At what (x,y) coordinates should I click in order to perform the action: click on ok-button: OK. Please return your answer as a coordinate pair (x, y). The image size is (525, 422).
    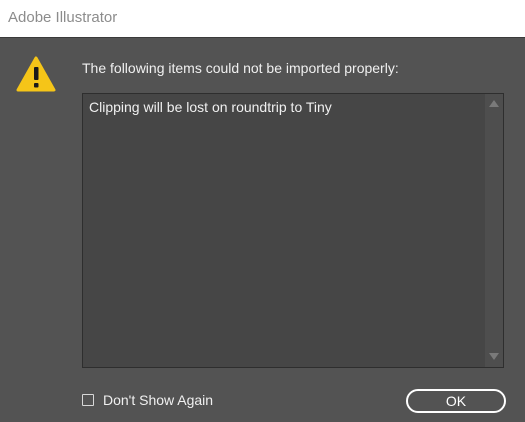
    Looking at the image, I should click on (456, 401).